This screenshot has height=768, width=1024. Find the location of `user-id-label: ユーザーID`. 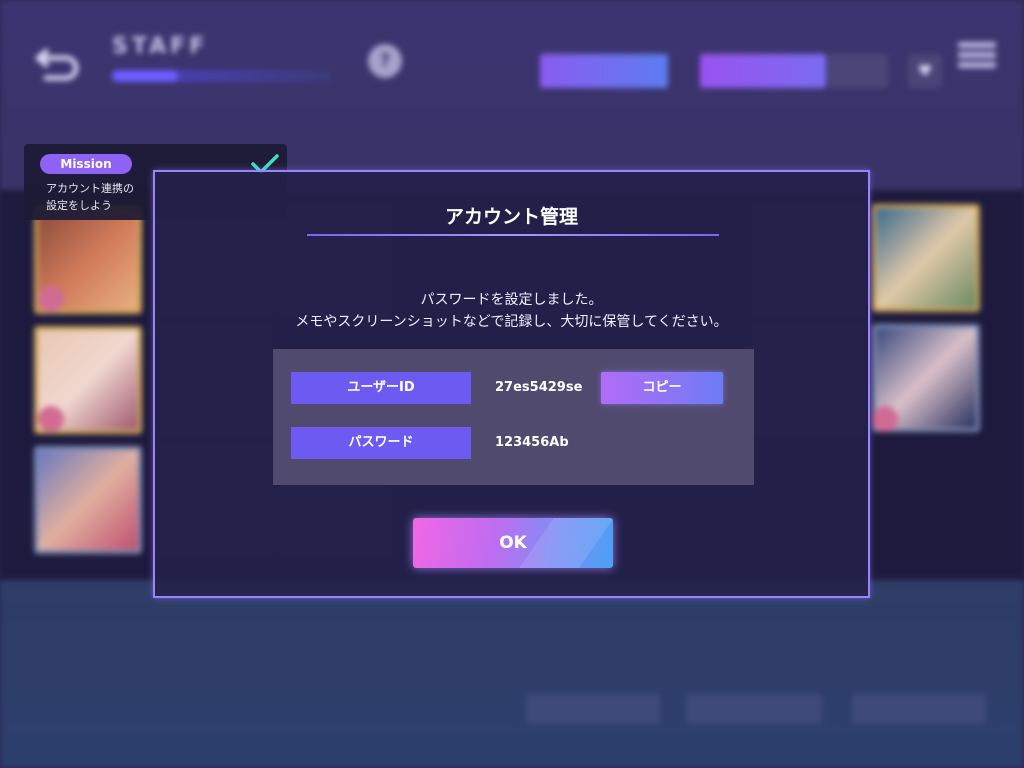

user-id-label: ユーザーID is located at coordinates (381, 388).